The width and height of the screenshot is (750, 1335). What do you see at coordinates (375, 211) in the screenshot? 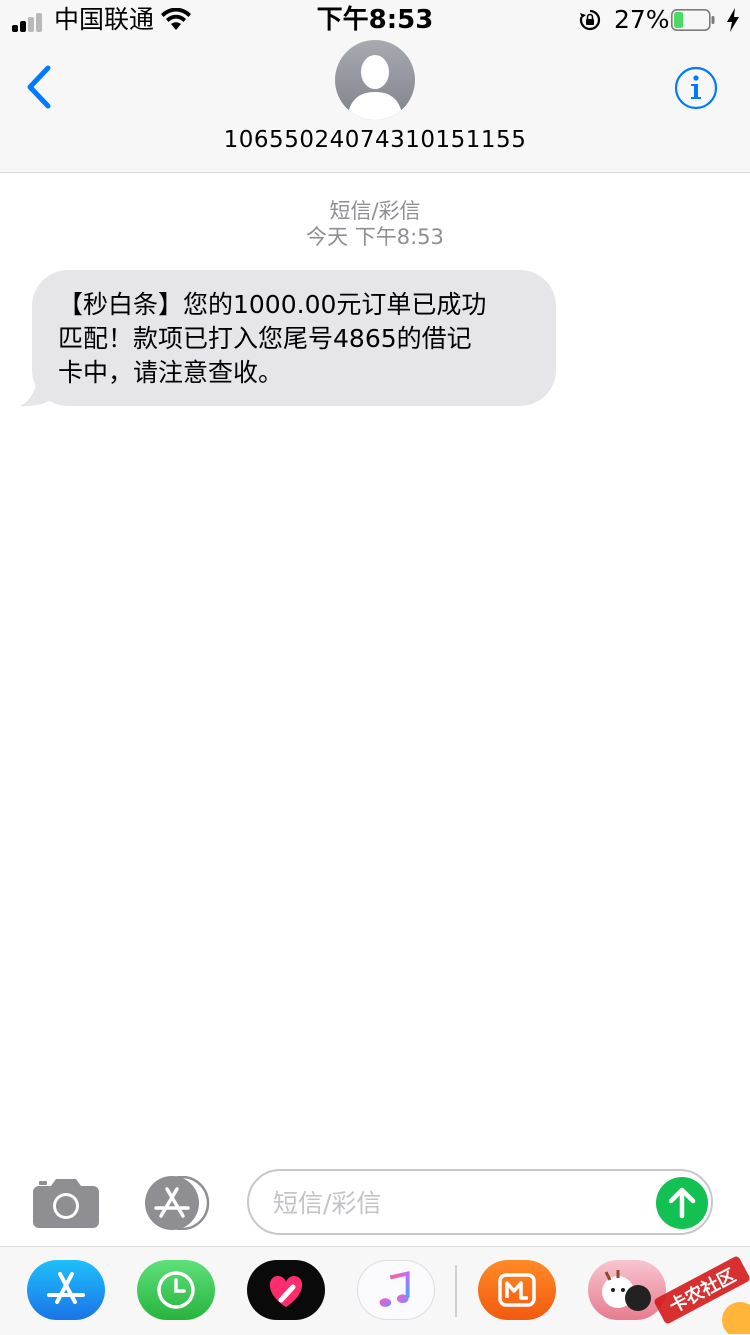
I see `service-label: 短信/彩信` at bounding box center [375, 211].